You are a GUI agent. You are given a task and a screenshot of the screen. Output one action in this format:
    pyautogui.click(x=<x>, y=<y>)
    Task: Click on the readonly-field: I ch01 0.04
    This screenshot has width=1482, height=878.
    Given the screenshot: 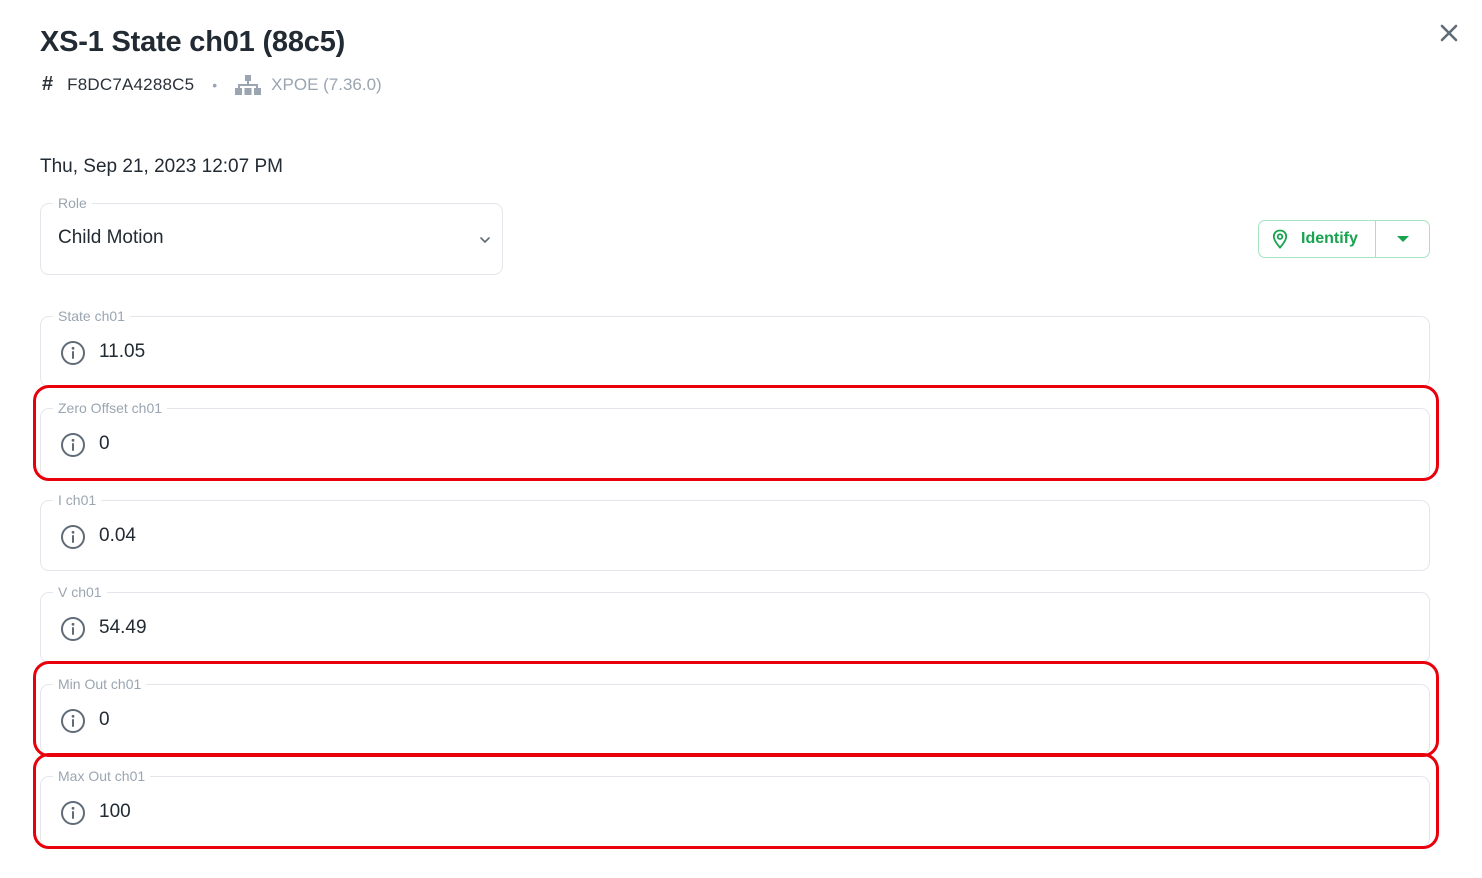 What is the action you would take?
    pyautogui.click(x=735, y=531)
    